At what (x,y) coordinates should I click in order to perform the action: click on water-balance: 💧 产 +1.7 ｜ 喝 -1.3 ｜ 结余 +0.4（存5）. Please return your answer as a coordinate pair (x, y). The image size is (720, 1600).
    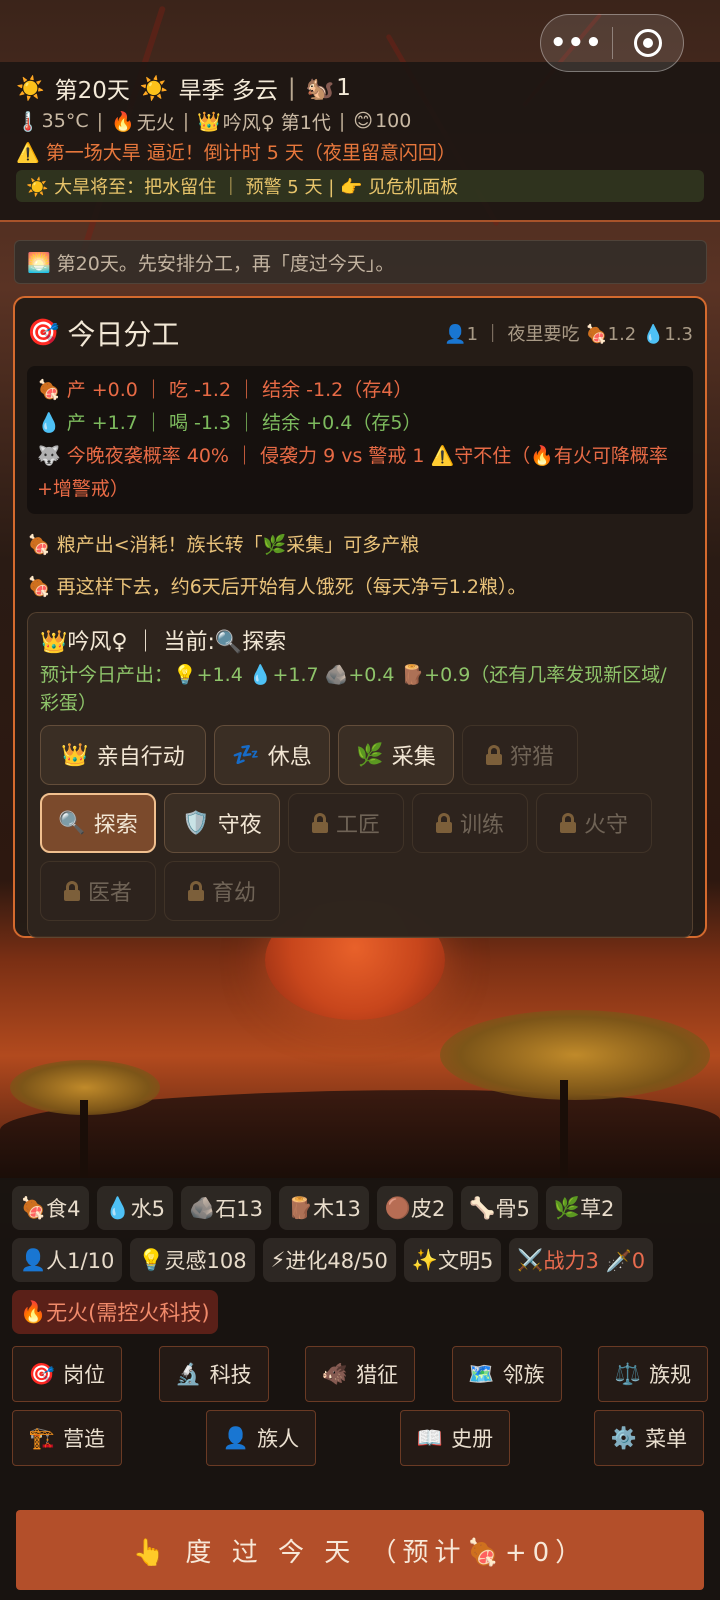
    Looking at the image, I should click on (229, 423).